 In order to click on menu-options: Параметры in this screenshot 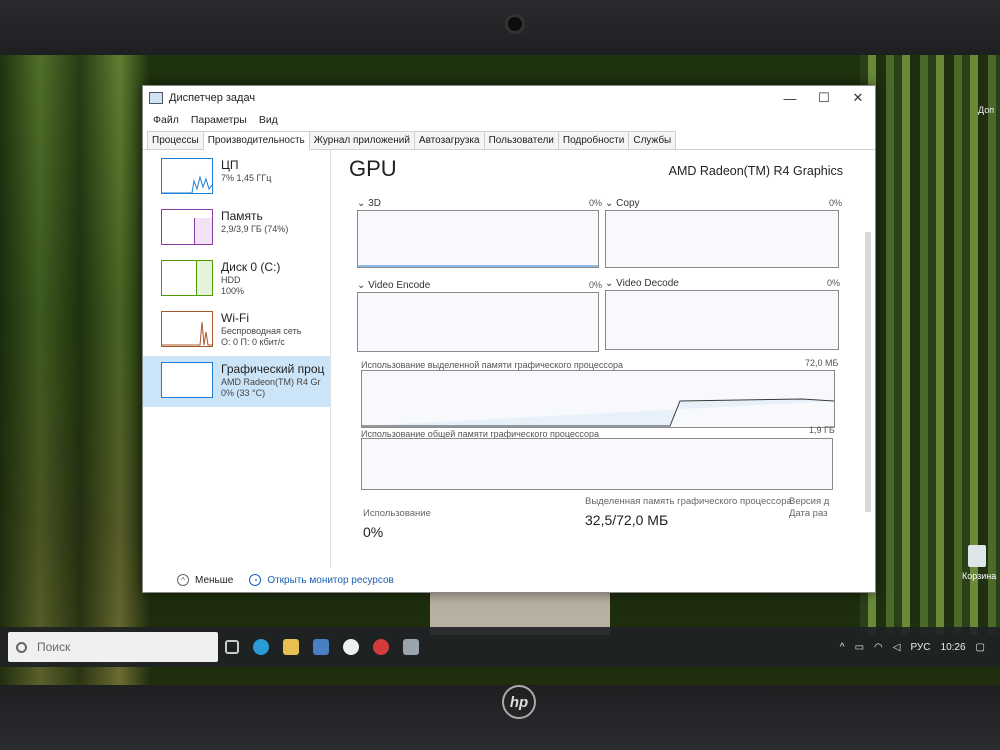, I will do `click(219, 120)`.